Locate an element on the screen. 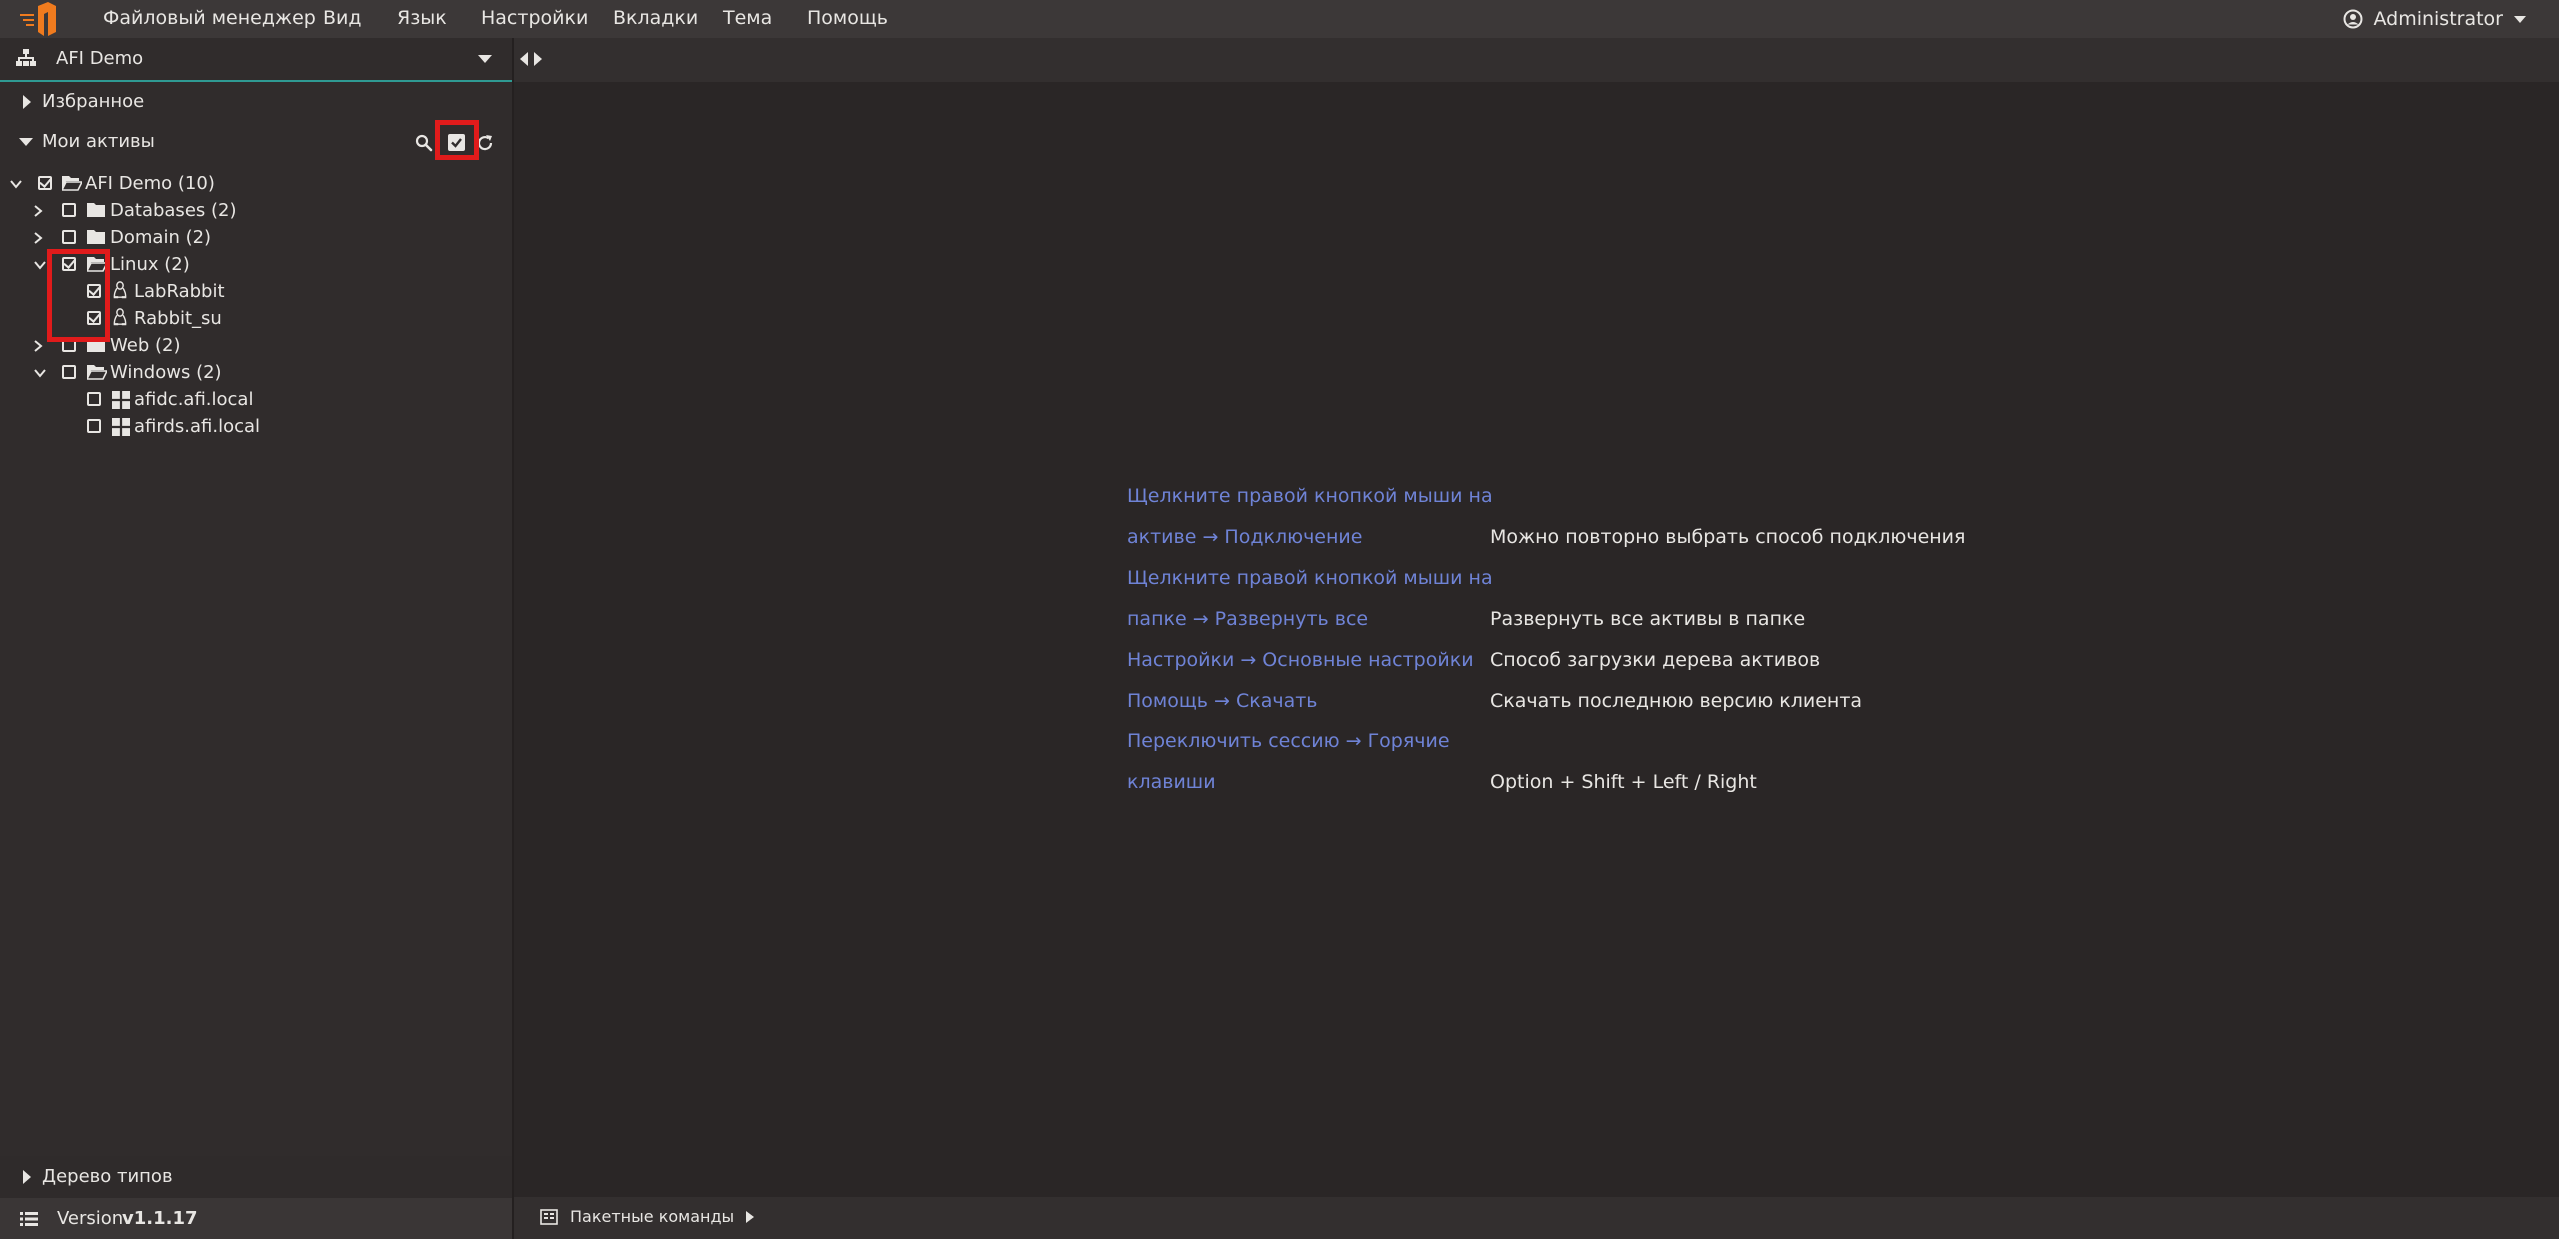 Image resolution: width=2559 pixels, height=1239 pixels. menu-tabs: Вкладки is located at coordinates (655, 18).